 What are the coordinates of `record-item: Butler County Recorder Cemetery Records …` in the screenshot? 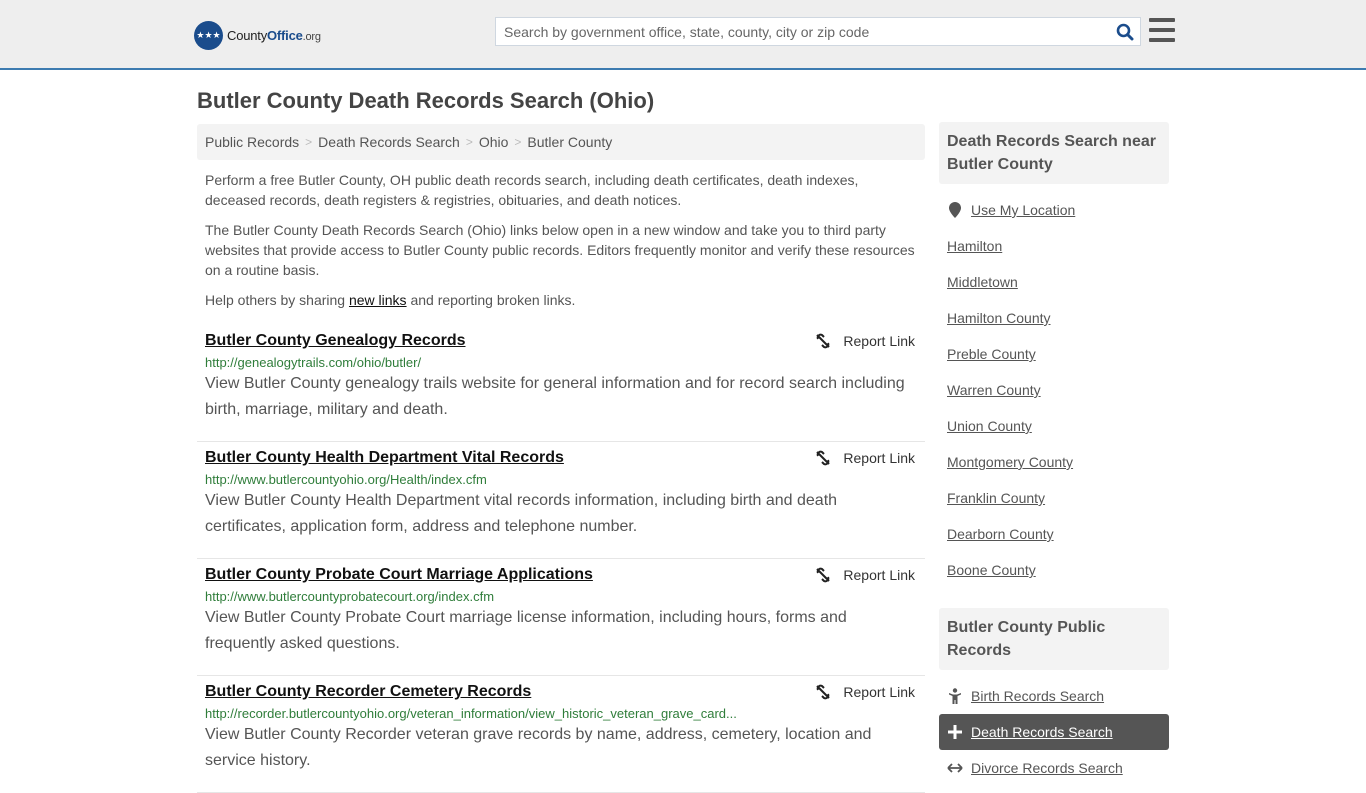 It's located at (561, 734).